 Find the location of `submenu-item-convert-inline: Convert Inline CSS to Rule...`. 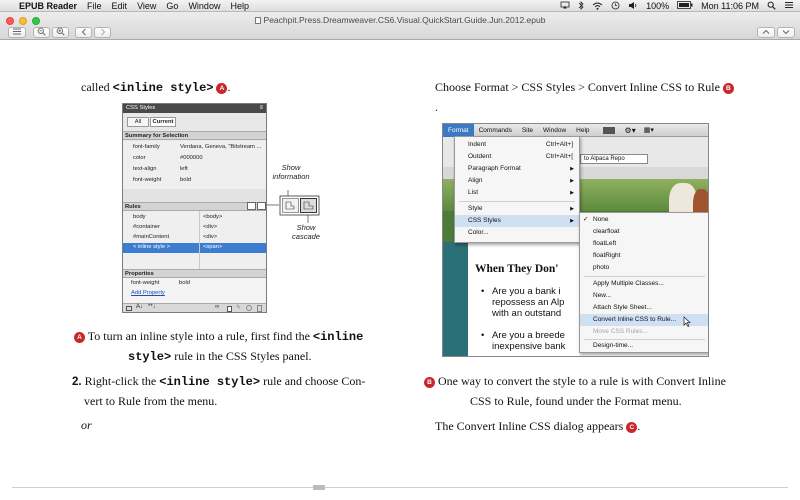

submenu-item-convert-inline: Convert Inline CSS to Rule... is located at coordinates (644, 320).